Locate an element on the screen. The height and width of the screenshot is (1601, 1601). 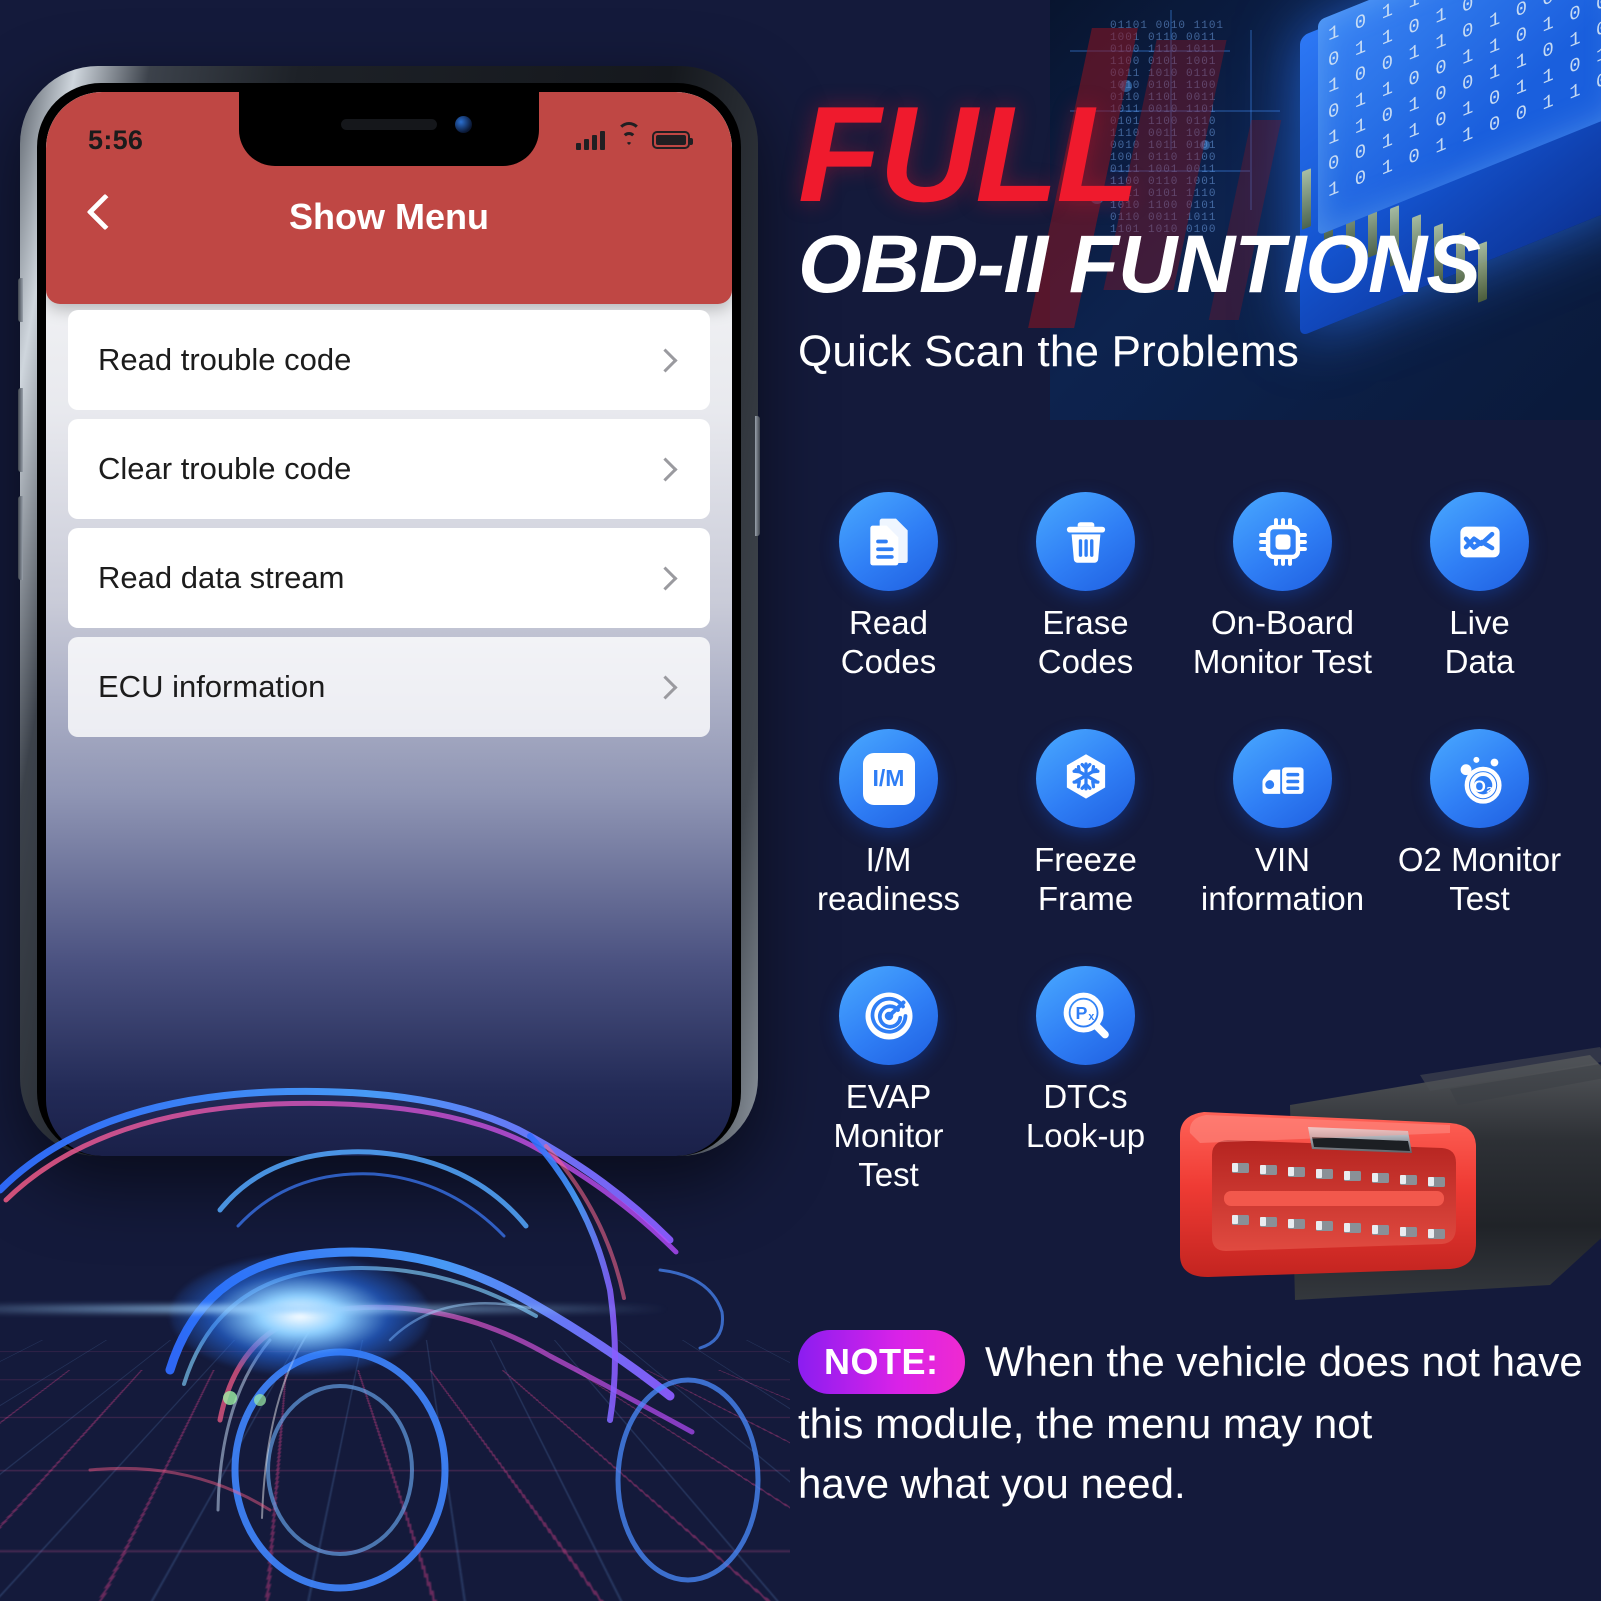
feature-label-line1: O2 Monitor is located at coordinates (1479, 860).